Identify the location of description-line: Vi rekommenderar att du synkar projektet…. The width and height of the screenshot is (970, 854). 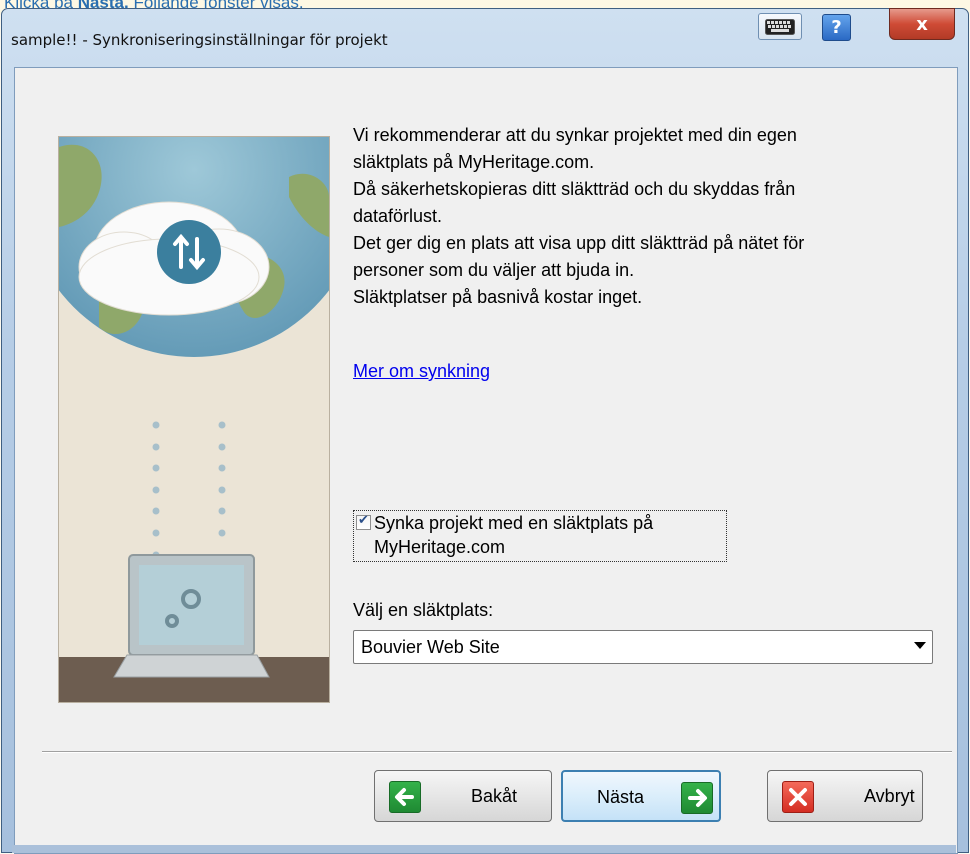
(575, 135).